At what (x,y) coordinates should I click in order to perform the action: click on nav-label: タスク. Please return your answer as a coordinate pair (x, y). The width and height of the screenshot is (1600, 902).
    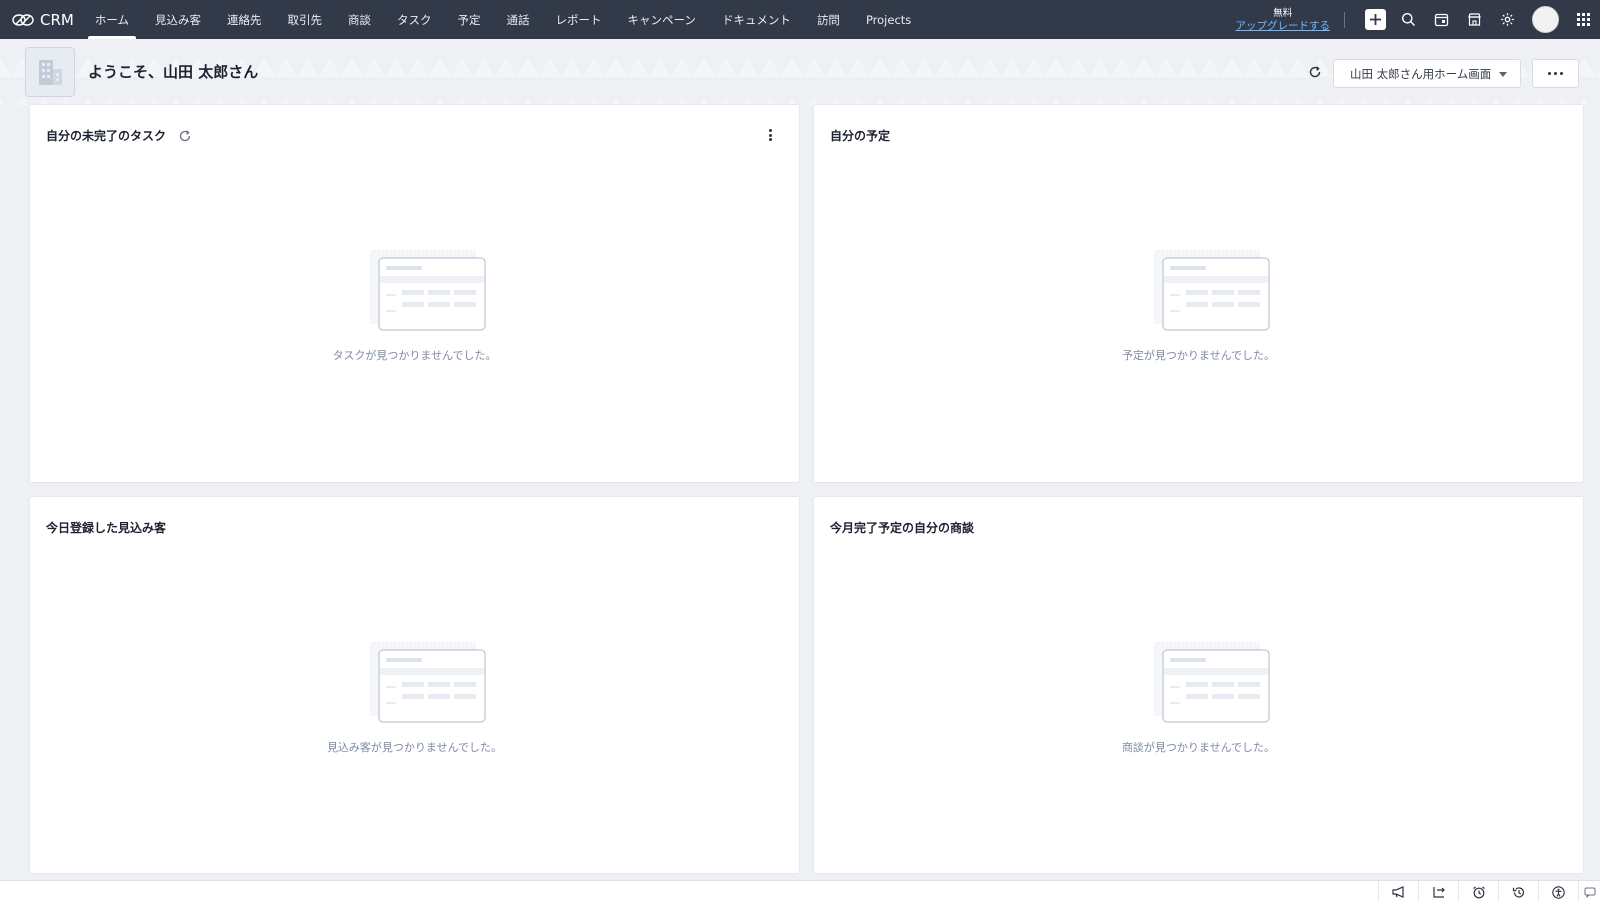
    Looking at the image, I should click on (414, 19).